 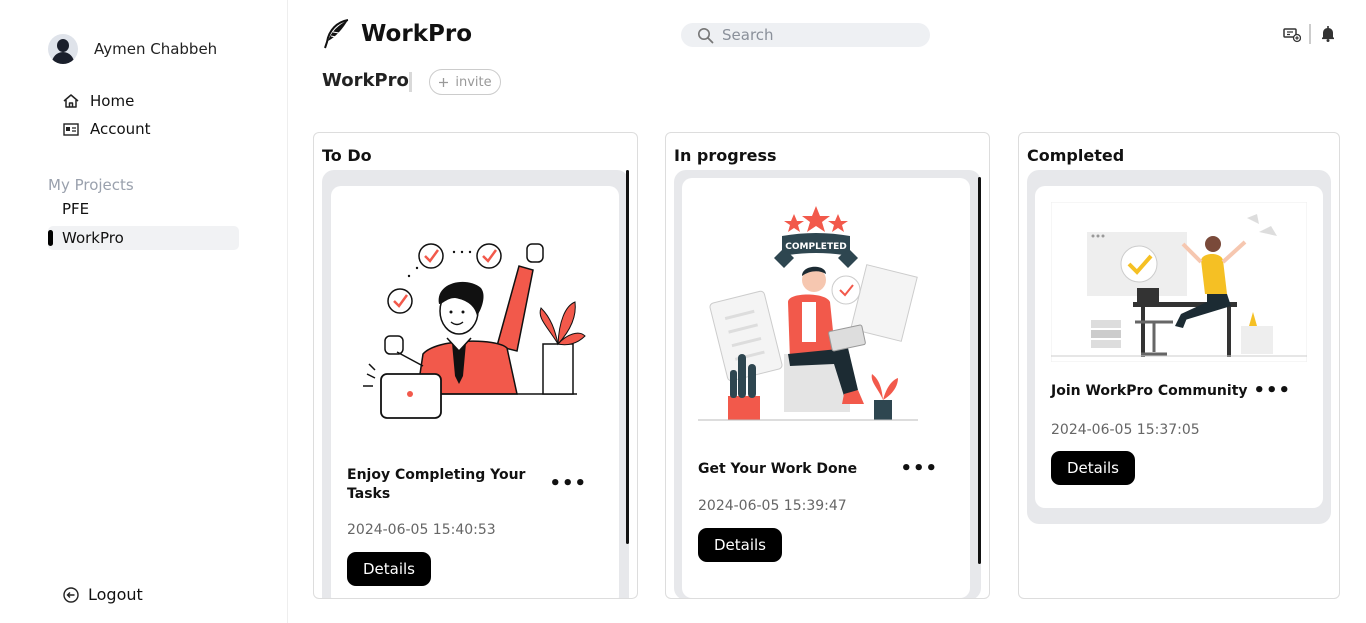 I want to click on card-date: 2024-06-05 15:39:47, so click(x=772, y=506).